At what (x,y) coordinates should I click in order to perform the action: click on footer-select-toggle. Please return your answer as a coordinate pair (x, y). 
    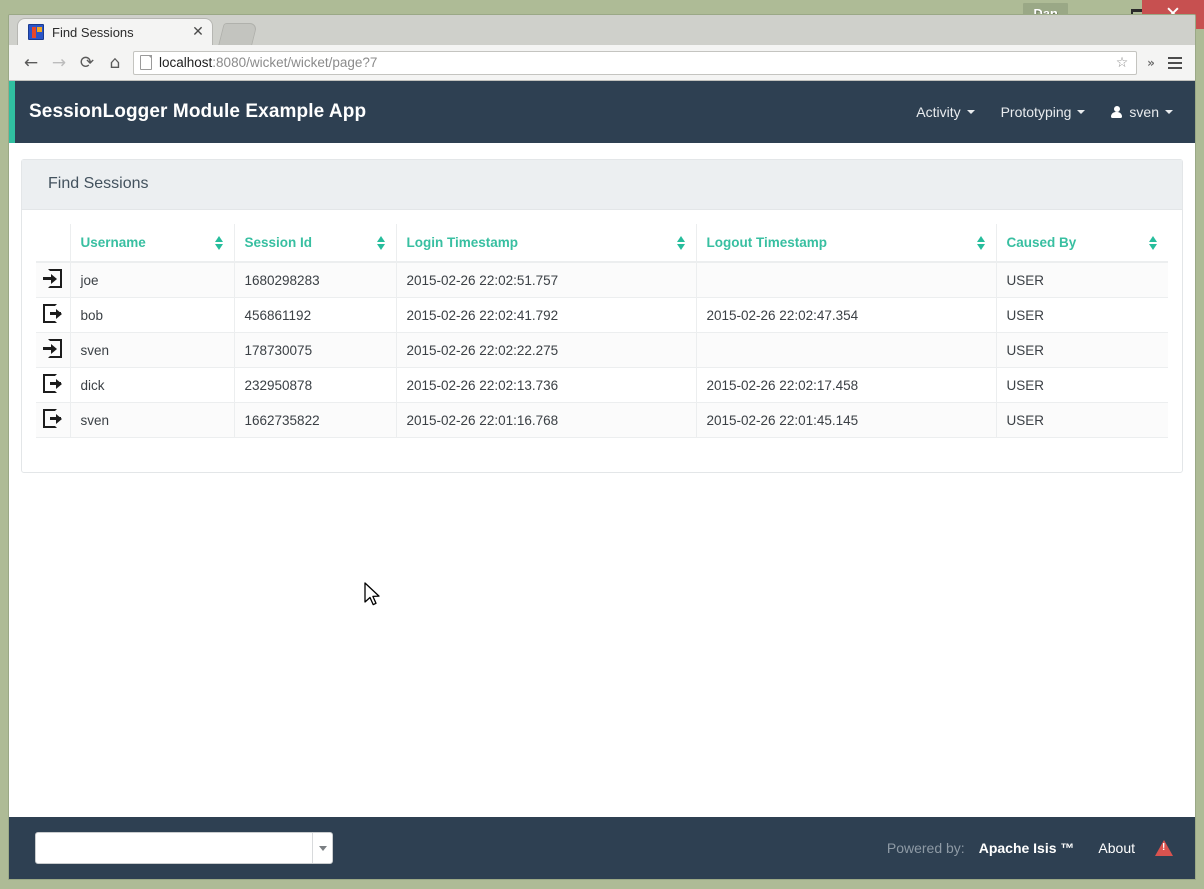
    Looking at the image, I should click on (322, 848).